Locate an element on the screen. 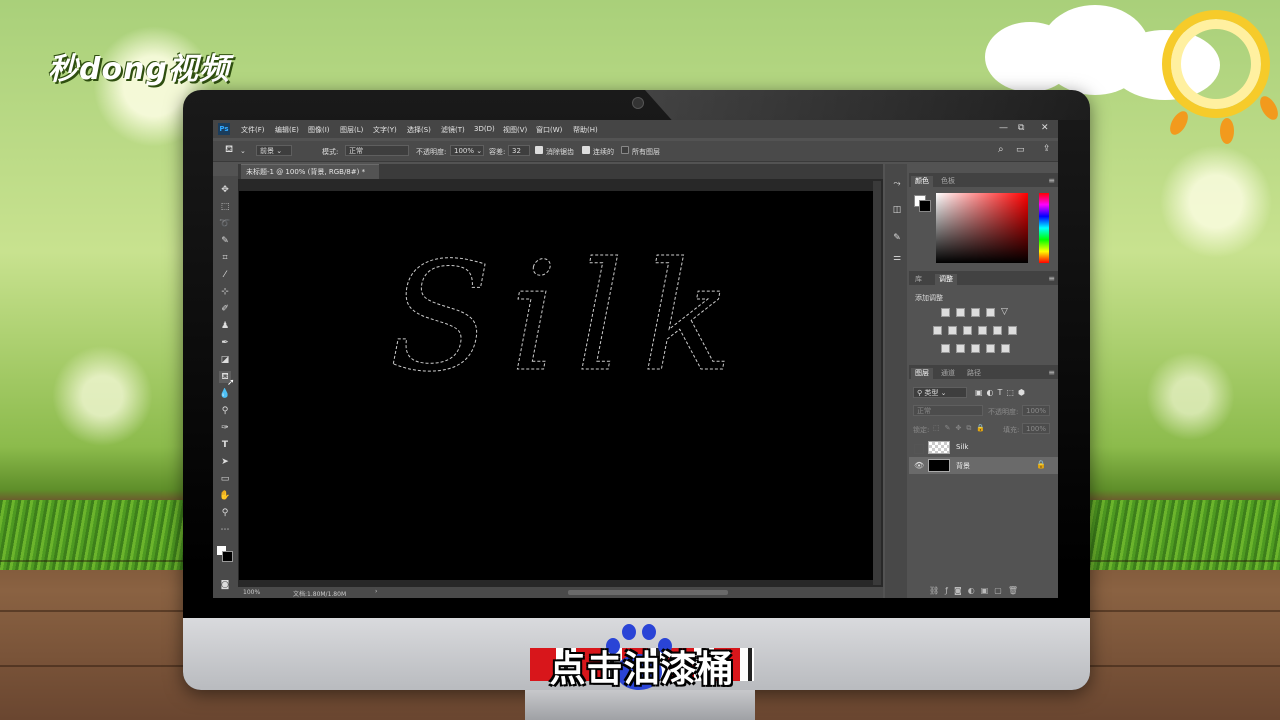 This screenshot has width=1280, height=720. visibility-toggle-off is located at coordinates (919, 449).